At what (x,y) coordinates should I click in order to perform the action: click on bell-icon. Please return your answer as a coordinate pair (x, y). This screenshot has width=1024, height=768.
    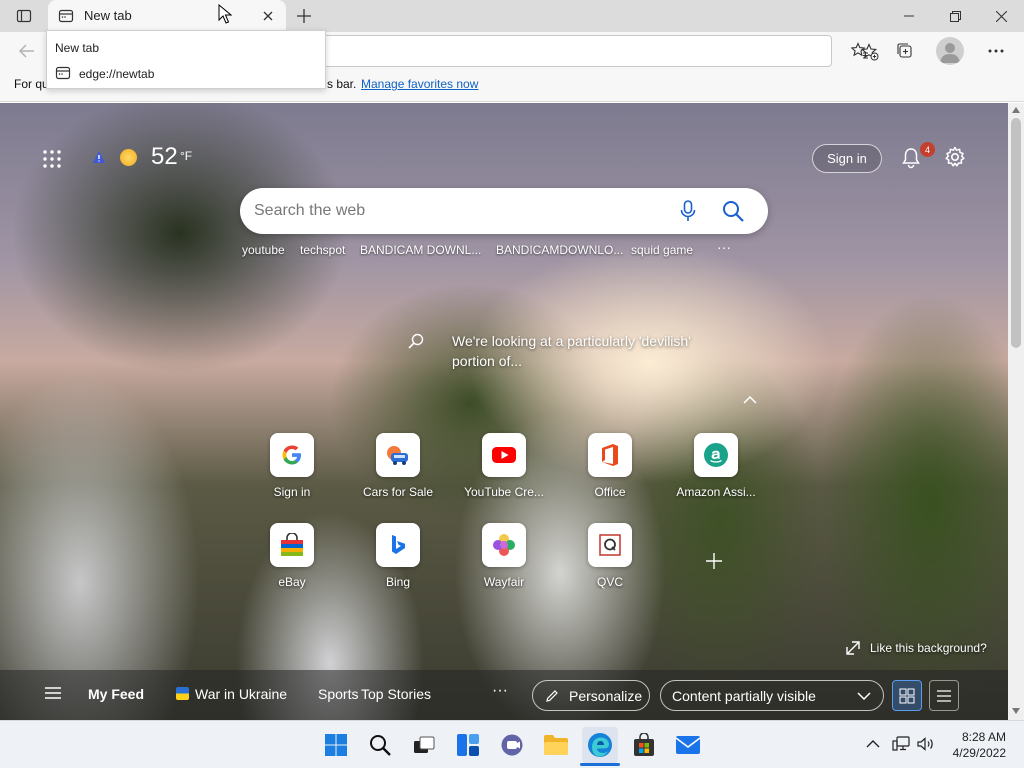
    Looking at the image, I should click on (911, 158).